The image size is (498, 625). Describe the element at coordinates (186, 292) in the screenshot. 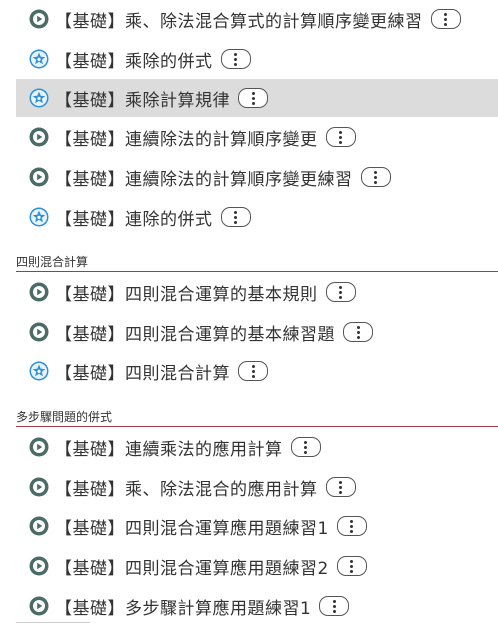

I see `lesson-title: 【基礎】四則混合運算的基本規則` at that location.